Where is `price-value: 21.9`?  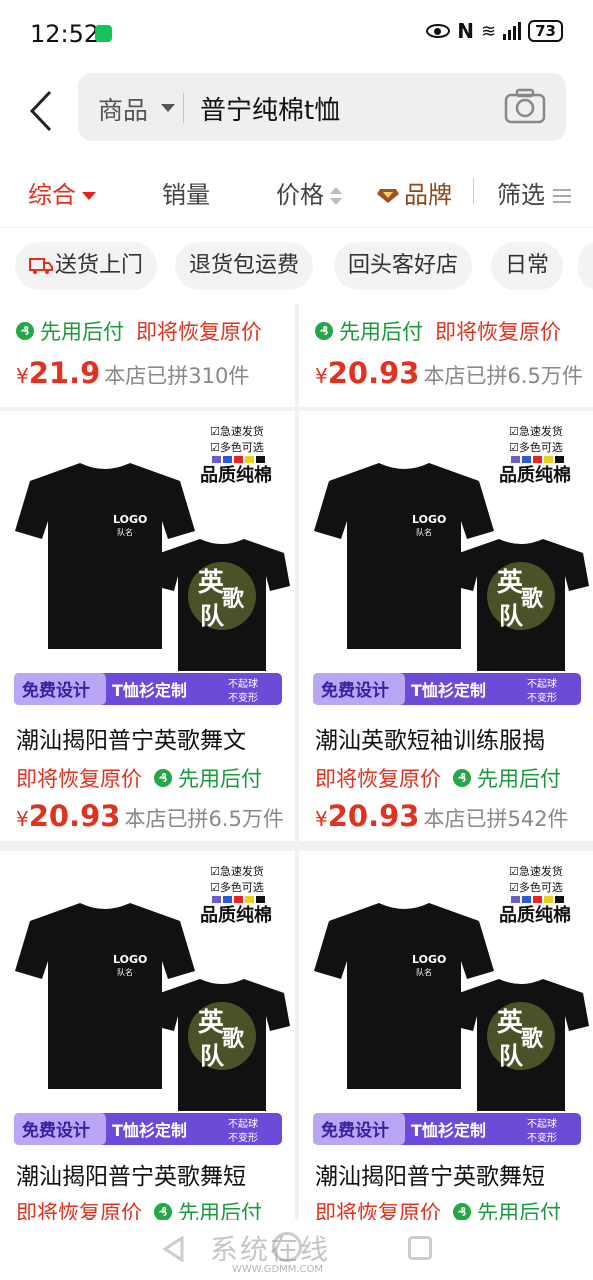
price-value: 21.9 is located at coordinates (64, 373).